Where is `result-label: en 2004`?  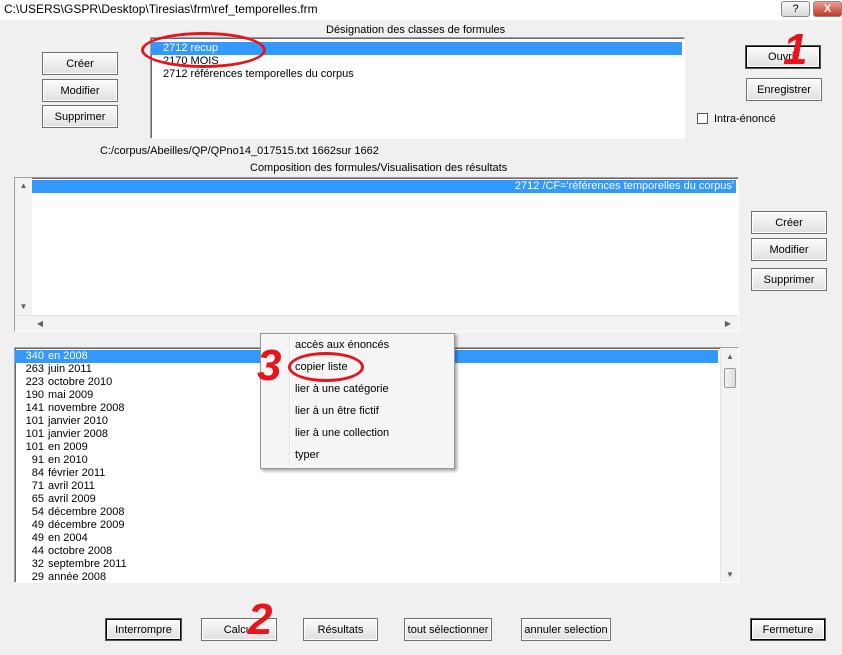 result-label: en 2004 is located at coordinates (68, 538).